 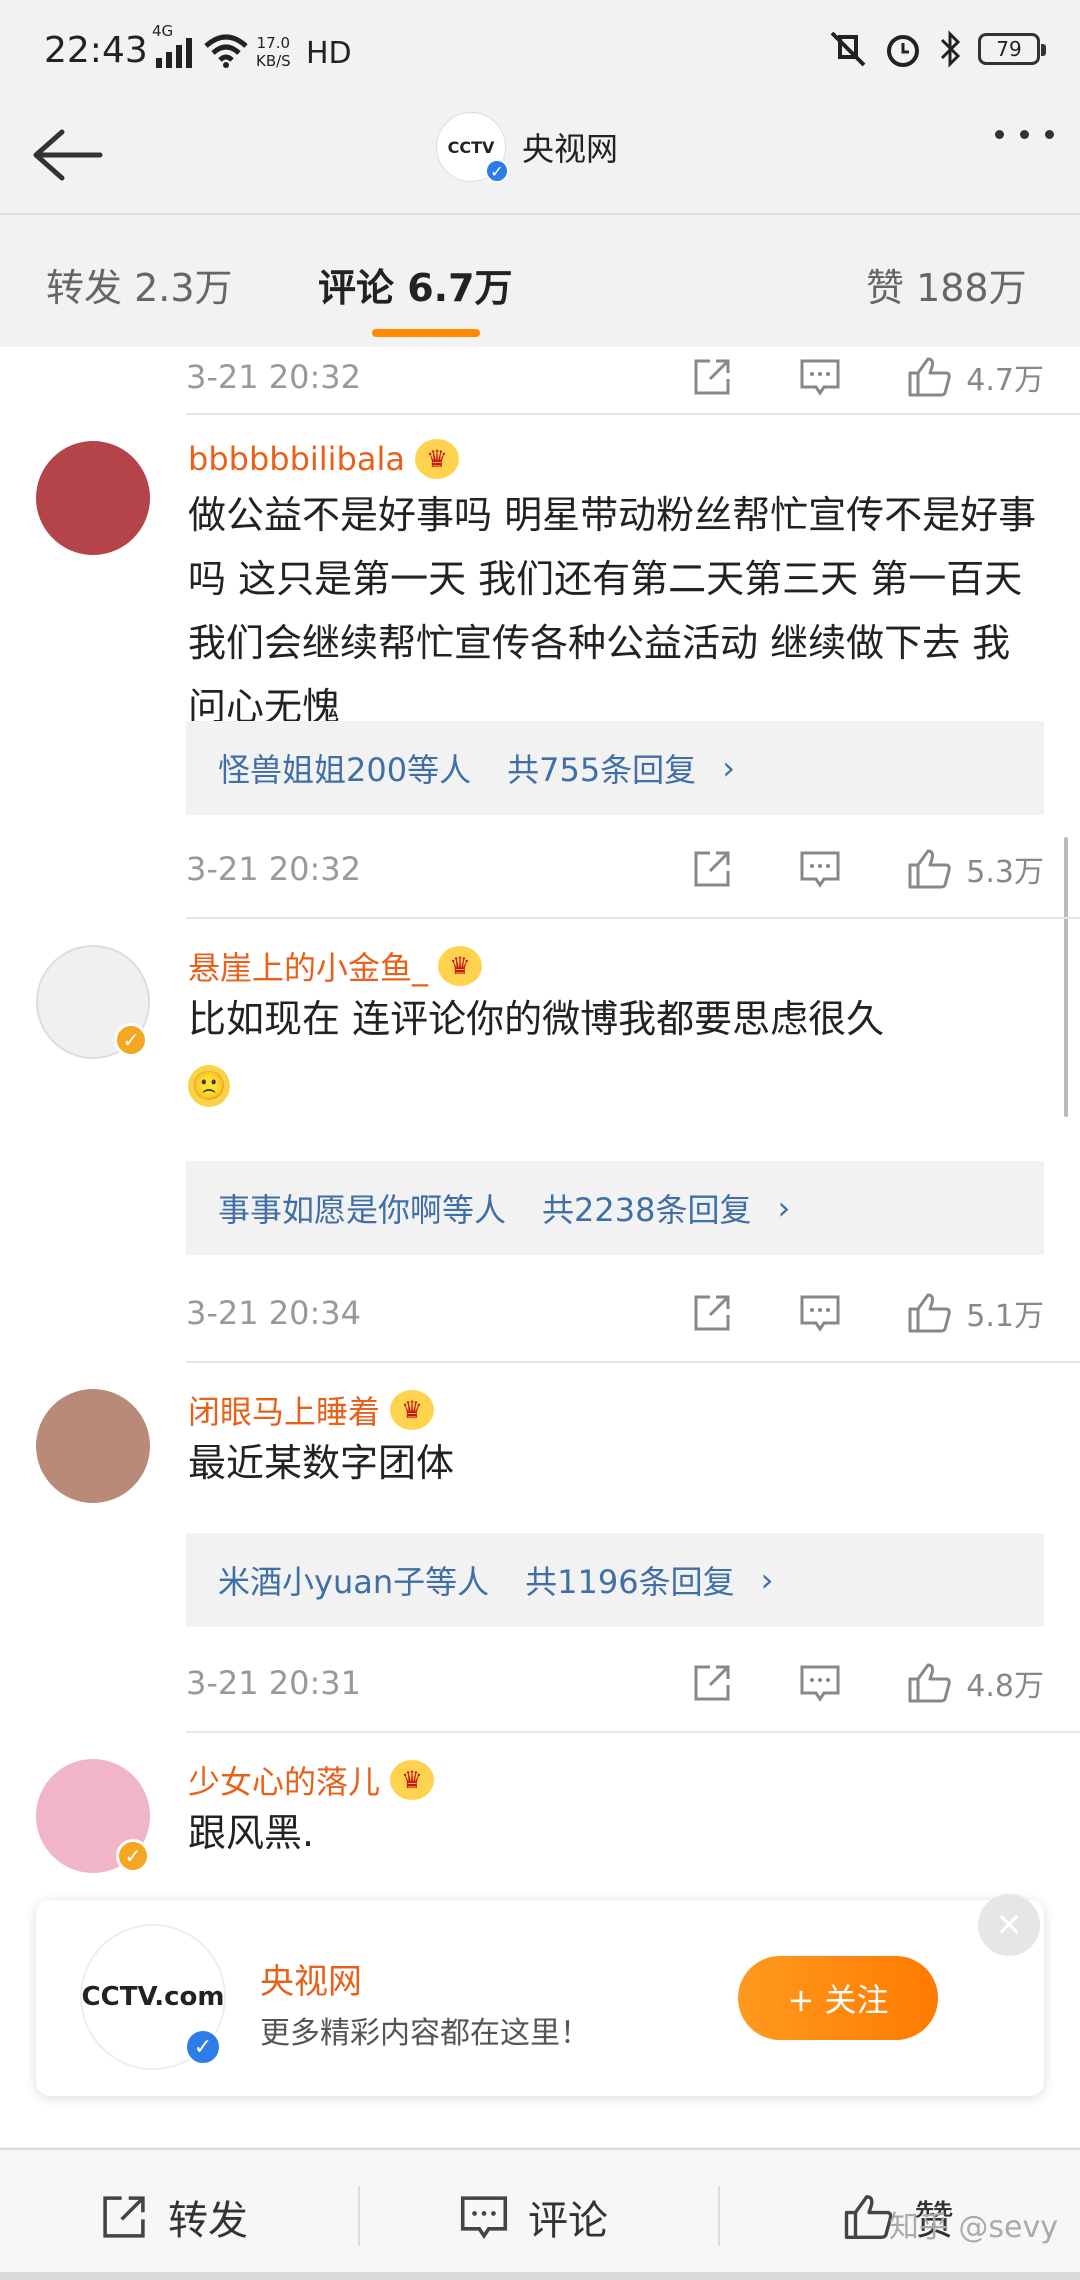 I want to click on follow-button: + 关注, so click(x=838, y=1998).